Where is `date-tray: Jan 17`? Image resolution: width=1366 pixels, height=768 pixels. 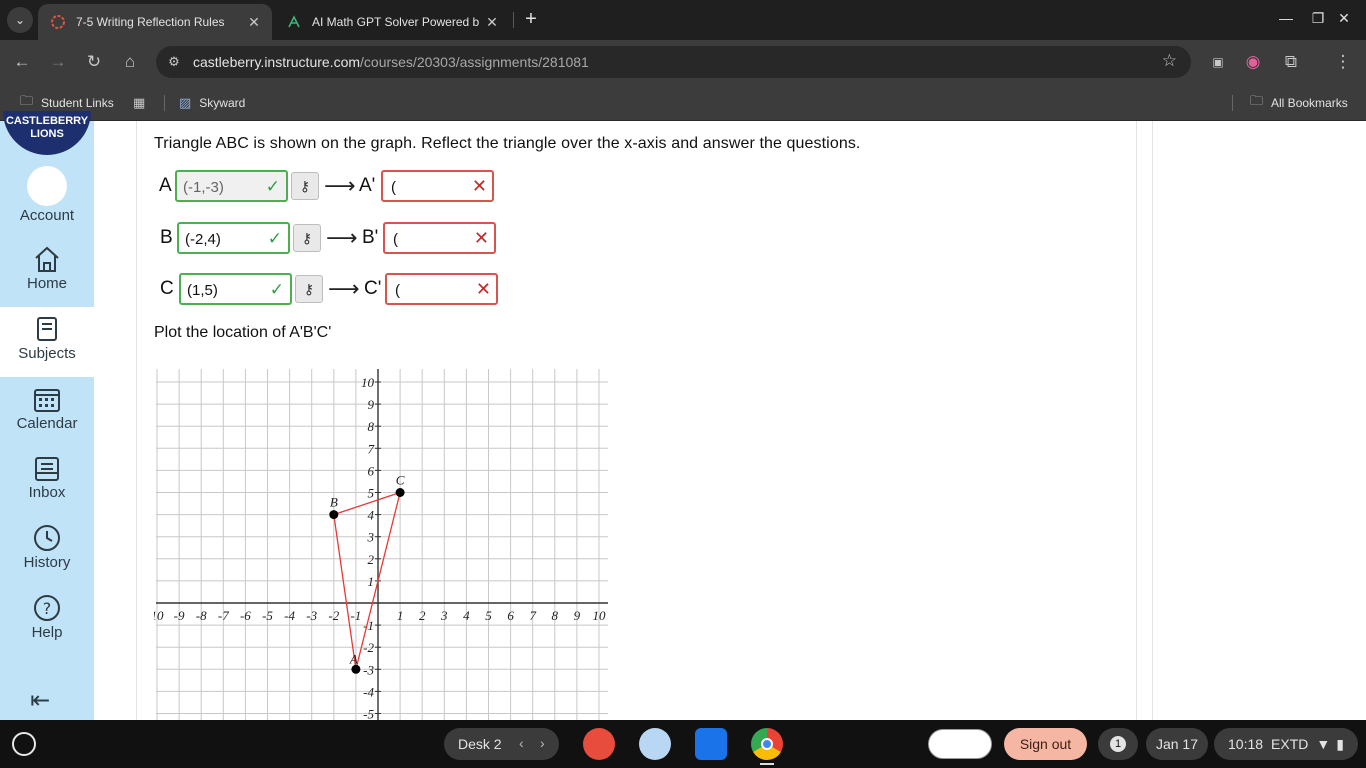 date-tray: Jan 17 is located at coordinates (1177, 744).